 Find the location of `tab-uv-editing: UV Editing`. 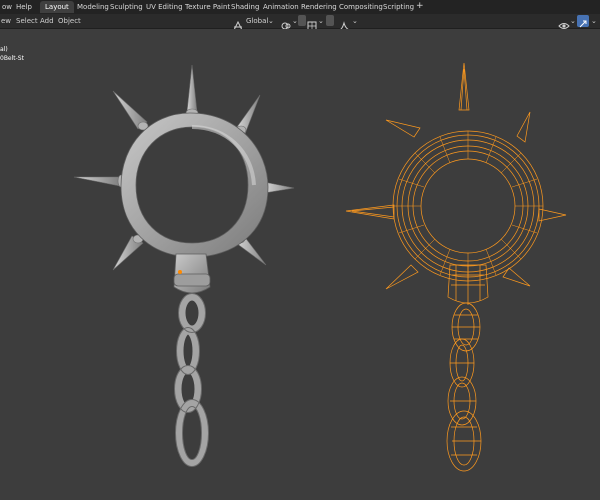

tab-uv-editing: UV Editing is located at coordinates (164, 7).